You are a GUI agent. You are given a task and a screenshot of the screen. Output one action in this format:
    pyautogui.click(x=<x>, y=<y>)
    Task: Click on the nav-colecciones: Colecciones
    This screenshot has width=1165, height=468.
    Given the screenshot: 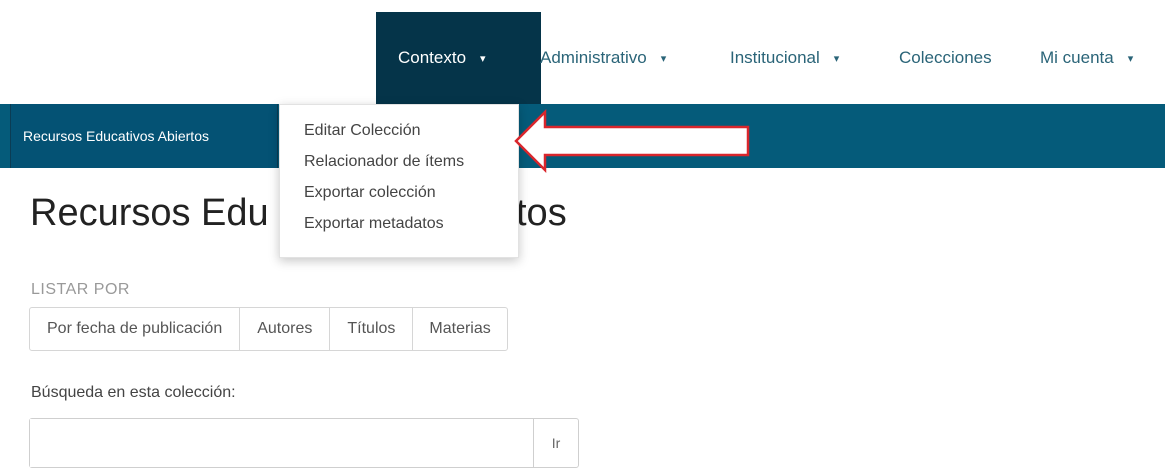 What is the action you would take?
    pyautogui.click(x=945, y=58)
    